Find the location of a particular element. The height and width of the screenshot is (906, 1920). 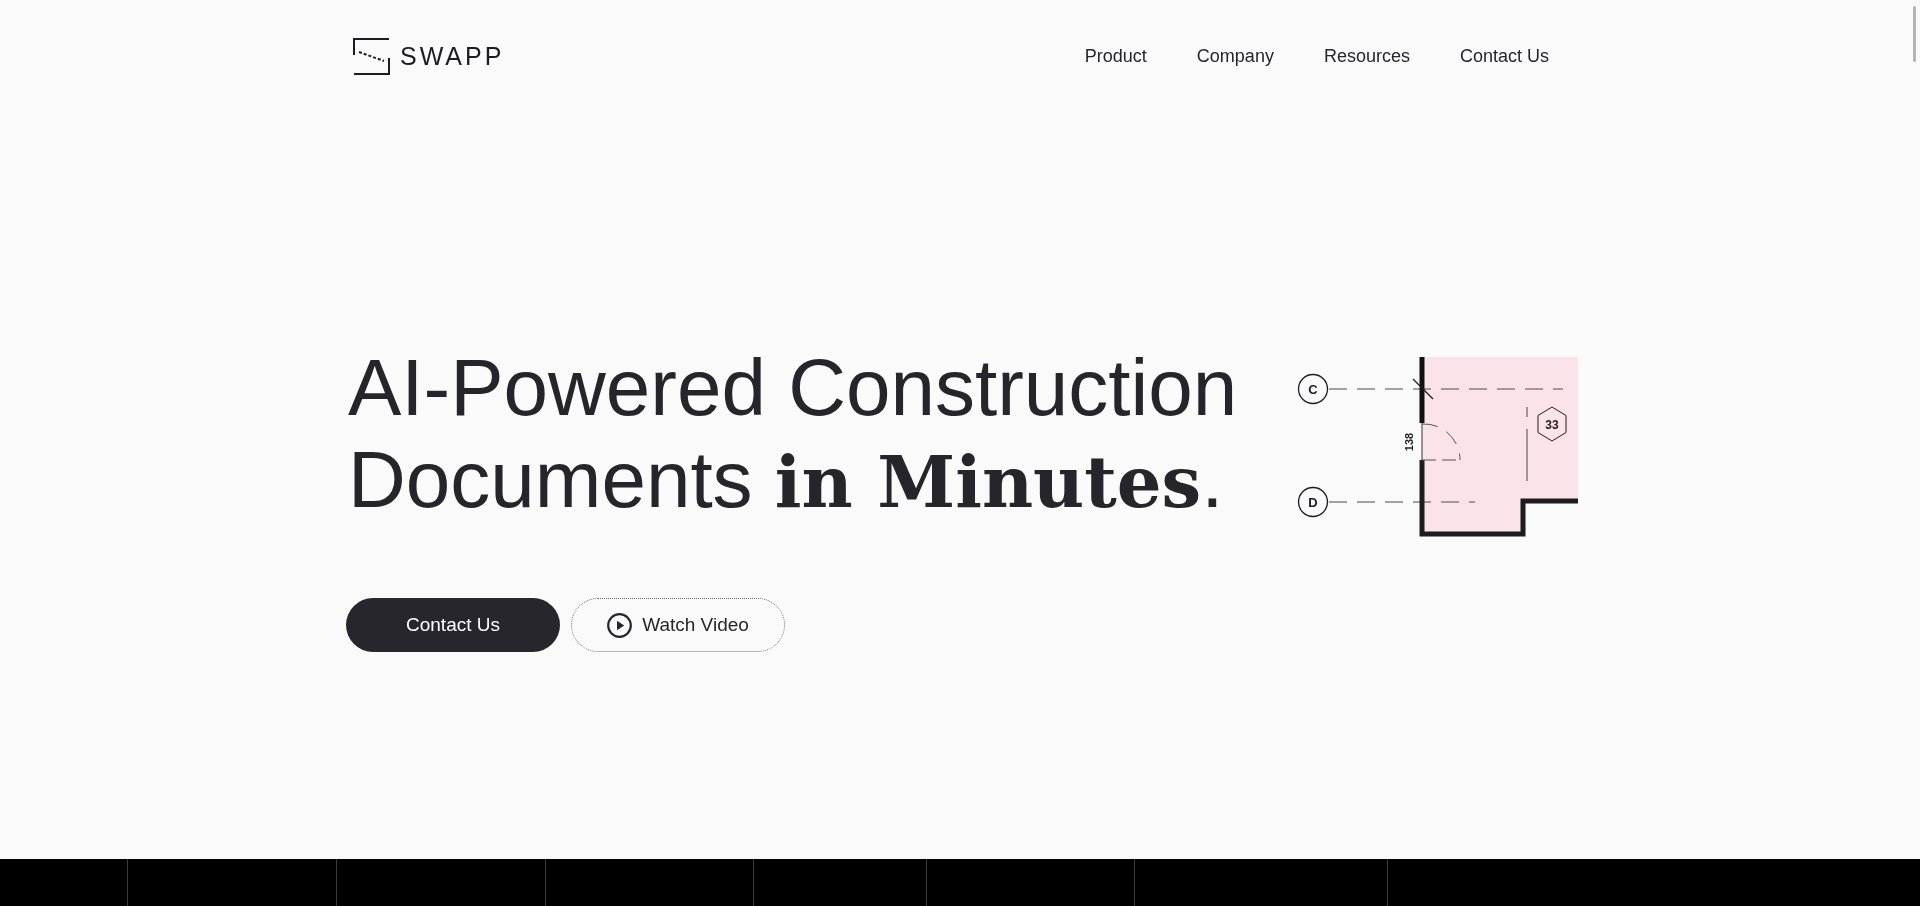

grid-bubble: D is located at coordinates (1313, 502).